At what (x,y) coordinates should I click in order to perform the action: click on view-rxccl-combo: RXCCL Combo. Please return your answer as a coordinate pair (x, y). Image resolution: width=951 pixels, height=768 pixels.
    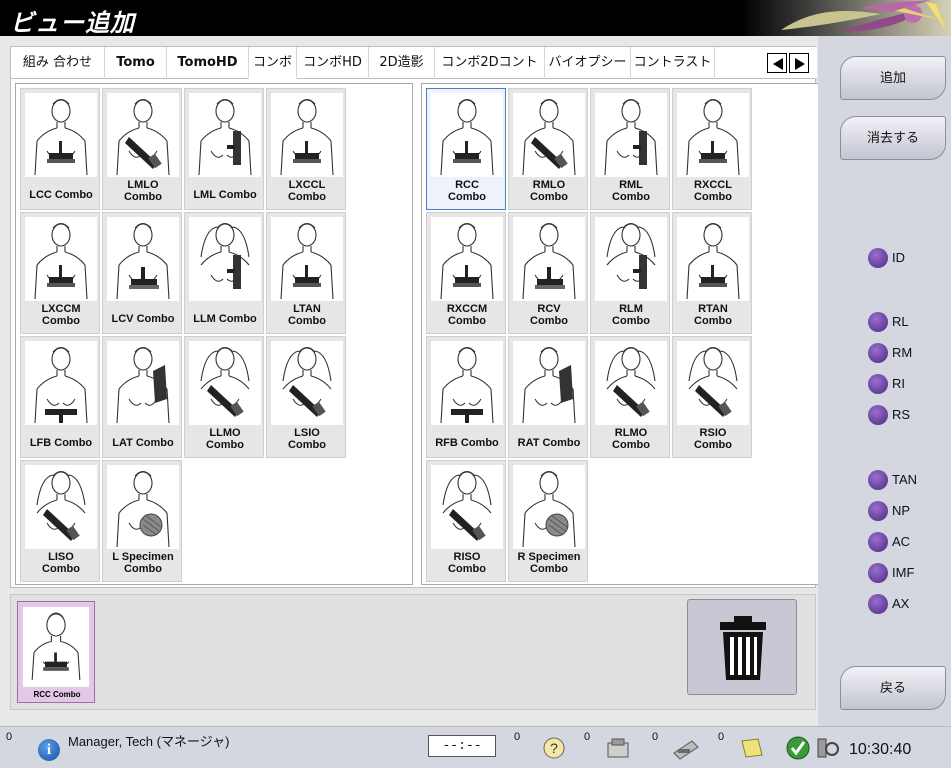
    Looking at the image, I should click on (712, 149).